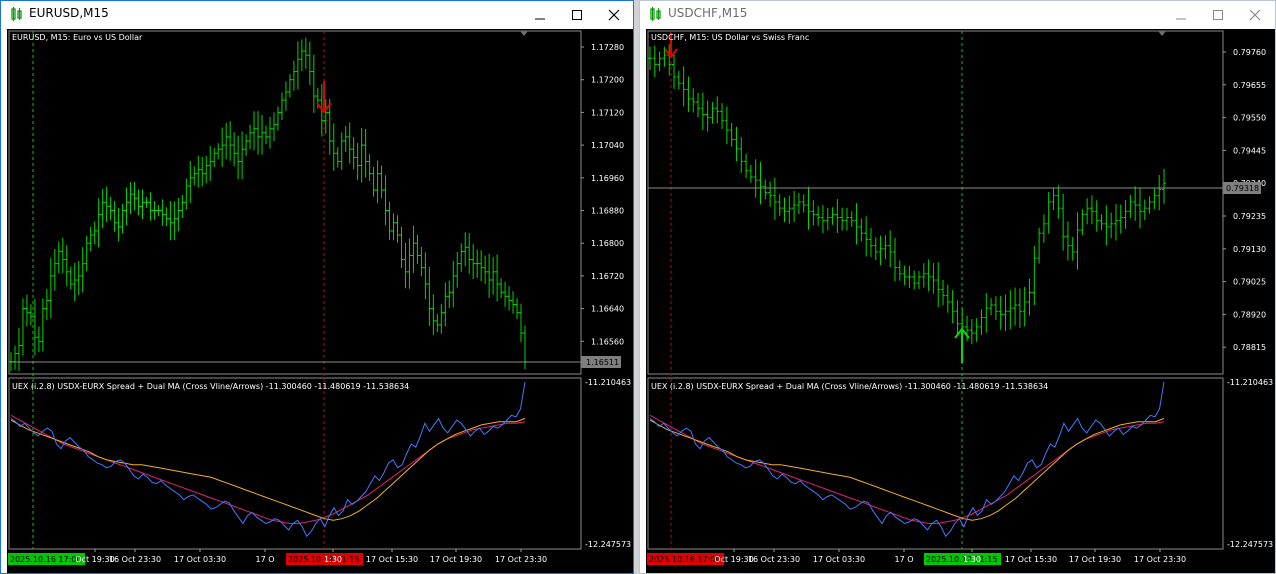 The width and height of the screenshot is (1276, 574). What do you see at coordinates (1249, 282) in the screenshot?
I see `price-tick-label: 0.79025` at bounding box center [1249, 282].